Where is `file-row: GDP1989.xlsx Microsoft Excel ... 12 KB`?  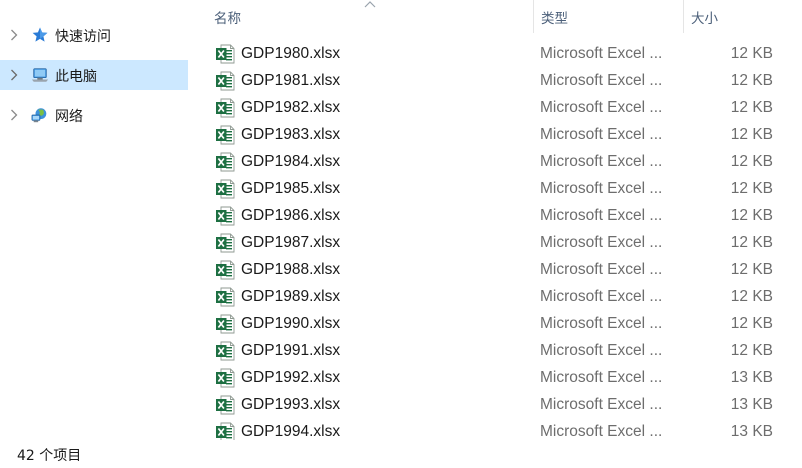
file-row: GDP1989.xlsx Microsoft Excel ... 12 KB is located at coordinates (490, 297).